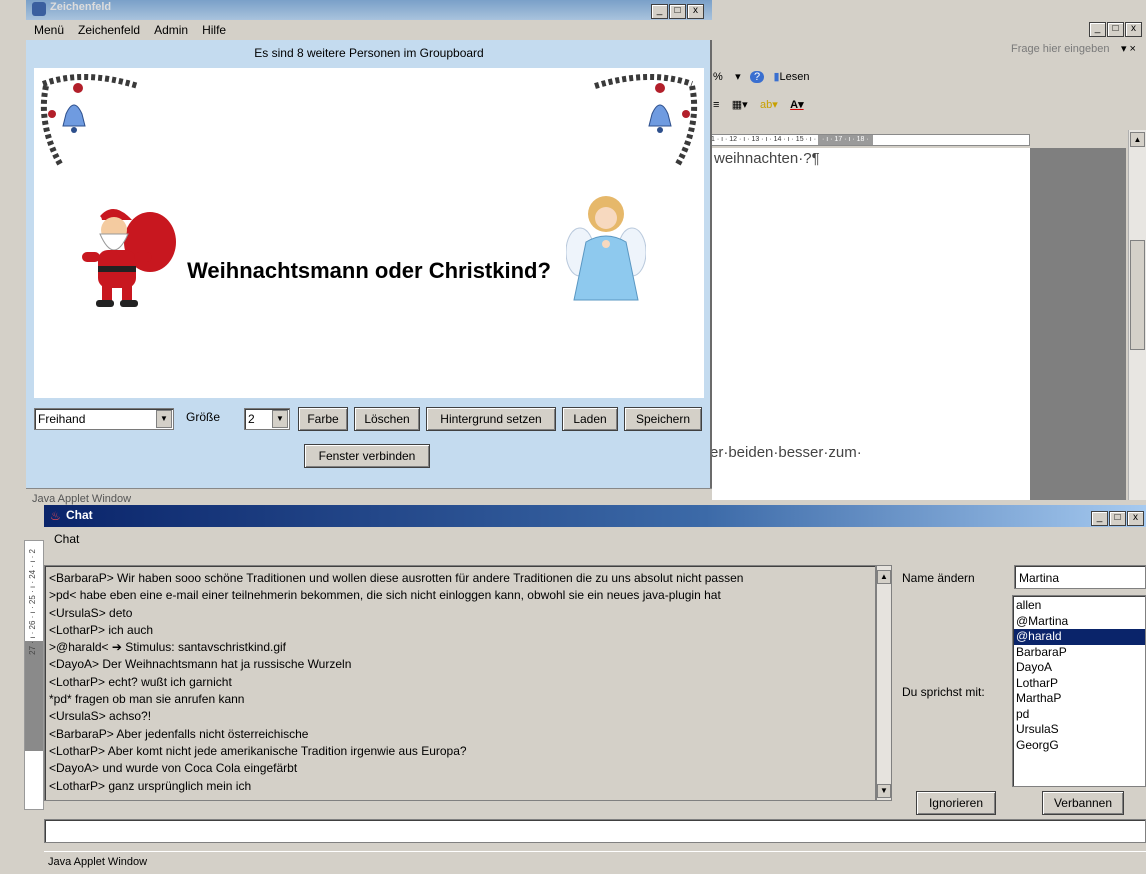 The height and width of the screenshot is (874, 1146). What do you see at coordinates (595, 538) in the screenshot?
I see `chat-menubar: Chat` at bounding box center [595, 538].